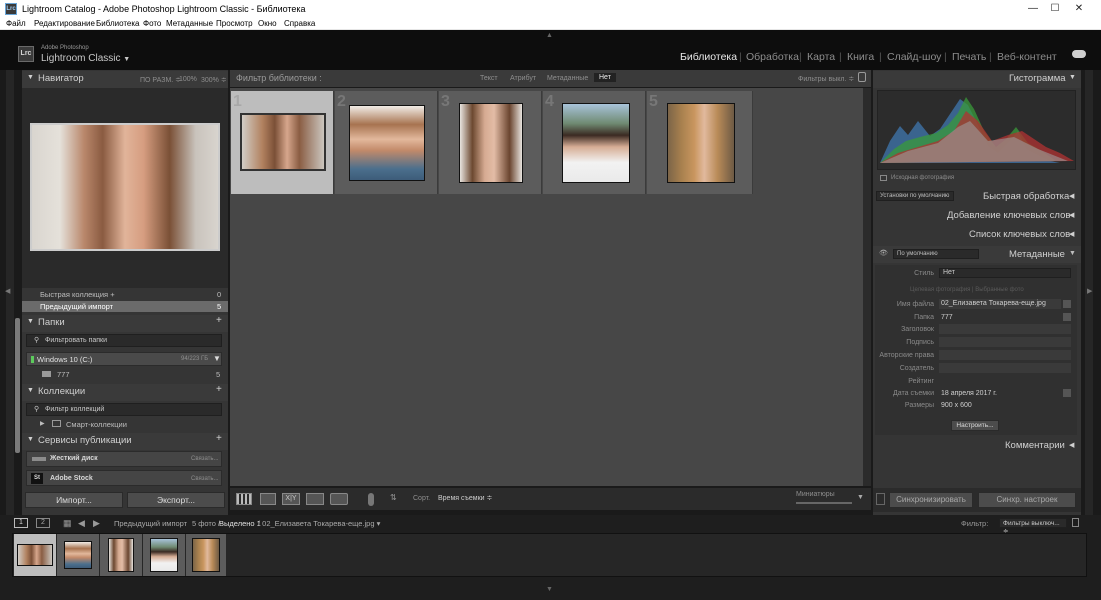  Describe the element at coordinates (1018, 197) in the screenshot. I see `quick-develop-header: Быстрая обработка ◀` at that location.